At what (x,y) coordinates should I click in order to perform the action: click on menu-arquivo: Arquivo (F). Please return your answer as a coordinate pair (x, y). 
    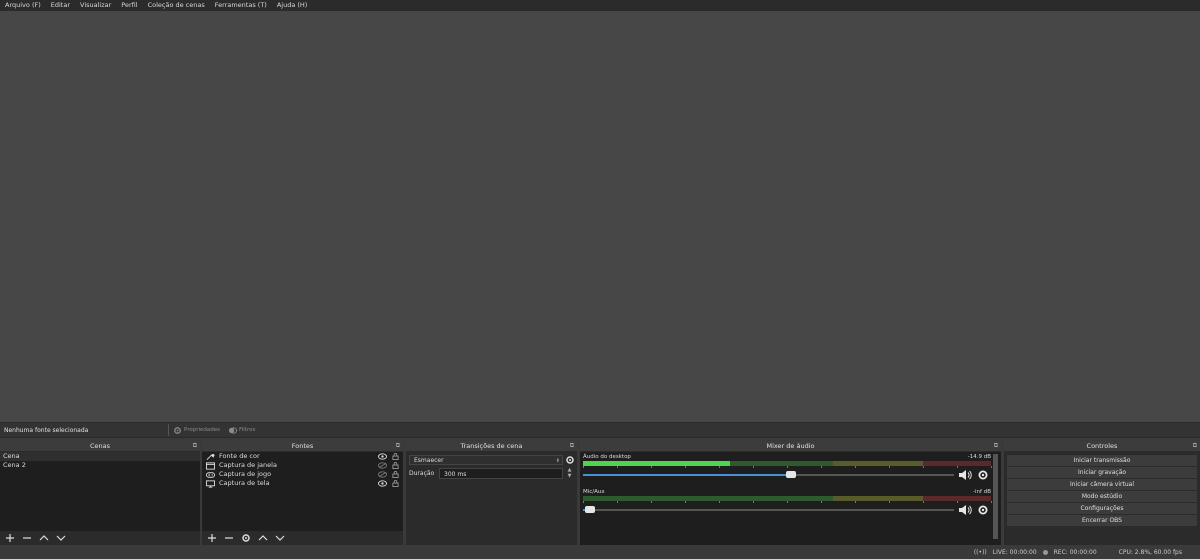
    Looking at the image, I should click on (23, 5).